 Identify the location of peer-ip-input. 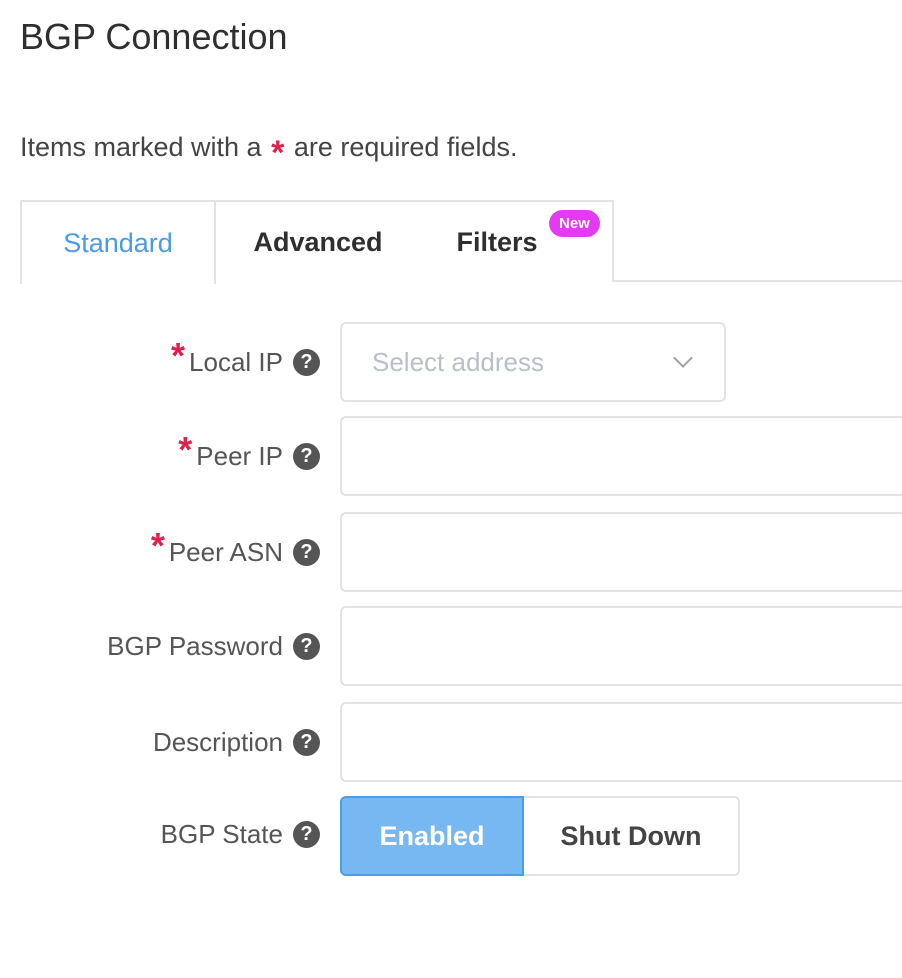
(621, 456).